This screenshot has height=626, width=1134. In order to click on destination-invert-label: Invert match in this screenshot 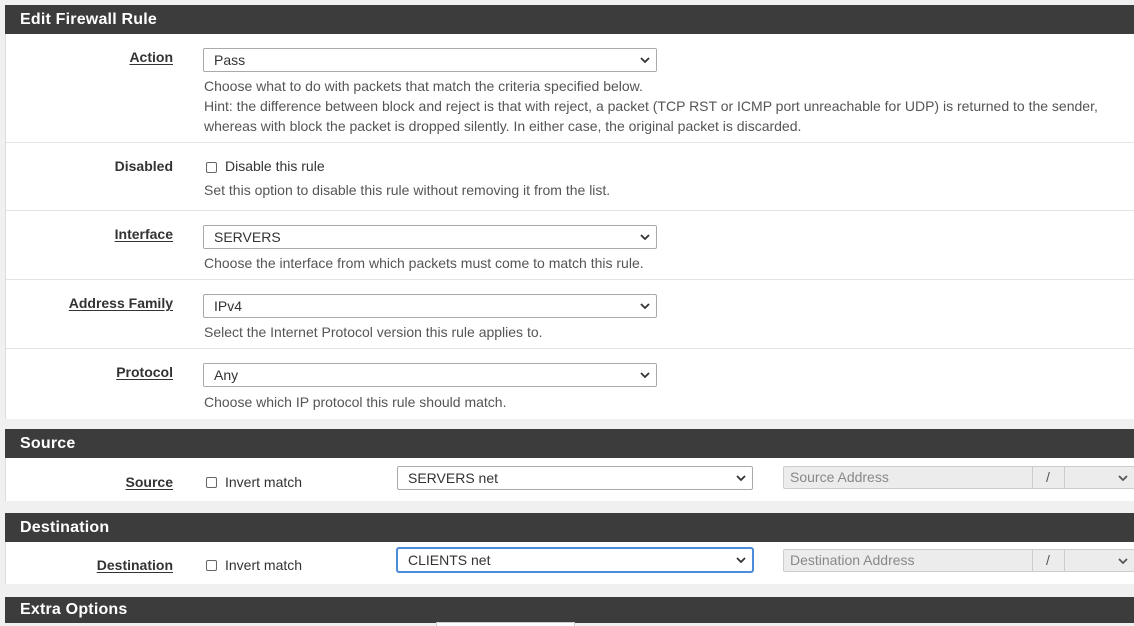, I will do `click(263, 565)`.